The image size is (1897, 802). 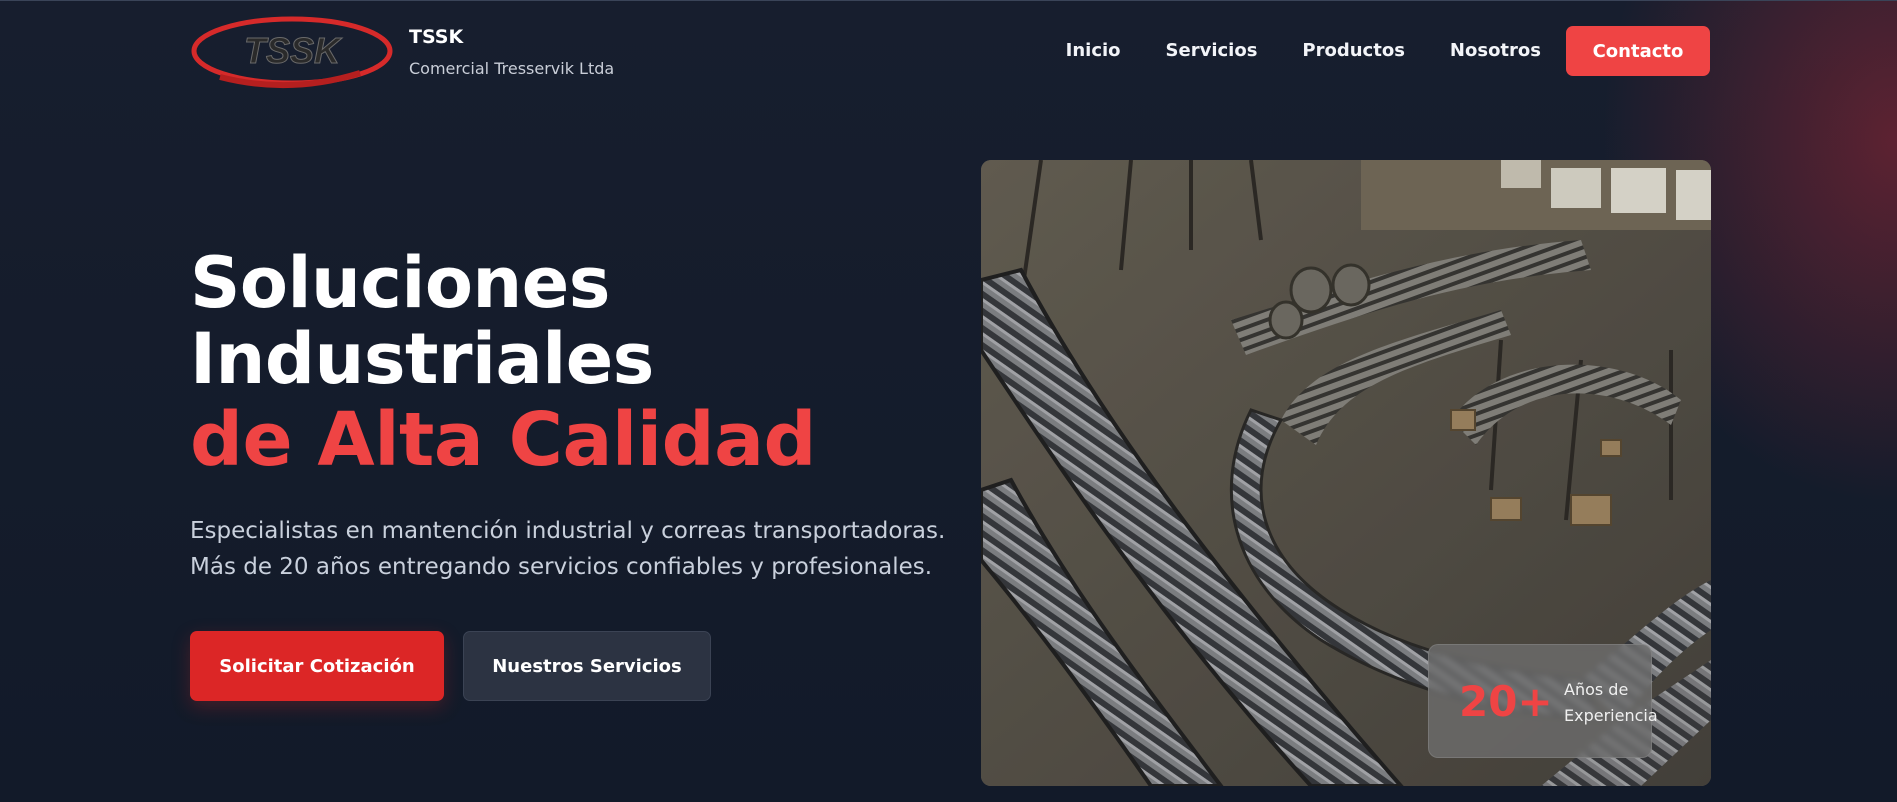 I want to click on hero-title-line-1: Soluciones, so click(x=400, y=283).